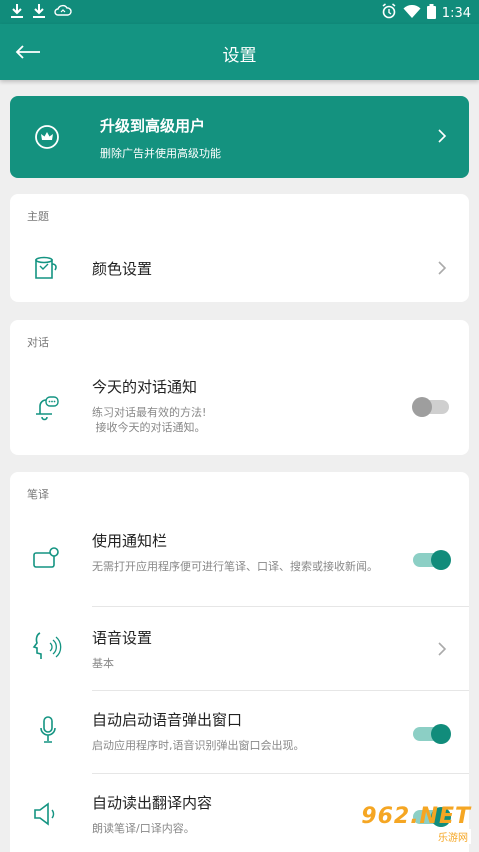  Describe the element at coordinates (198, 745) in the screenshot. I see `auto-voice-popup-desc: 启动应用程序时,语音识别弹出窗口会出现。` at that location.